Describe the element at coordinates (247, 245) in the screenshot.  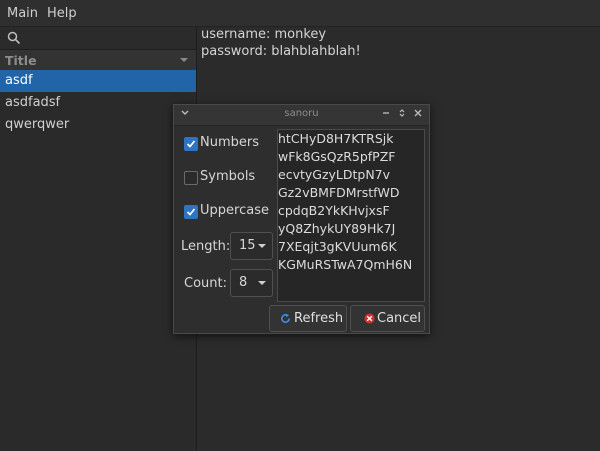
I see `length-value: 15` at that location.